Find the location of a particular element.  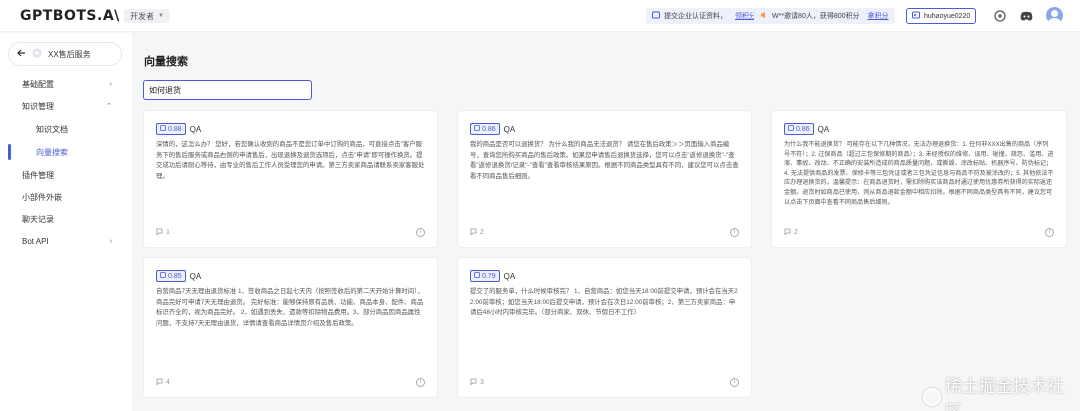

card-header: 0.79 QA is located at coordinates (492, 276).